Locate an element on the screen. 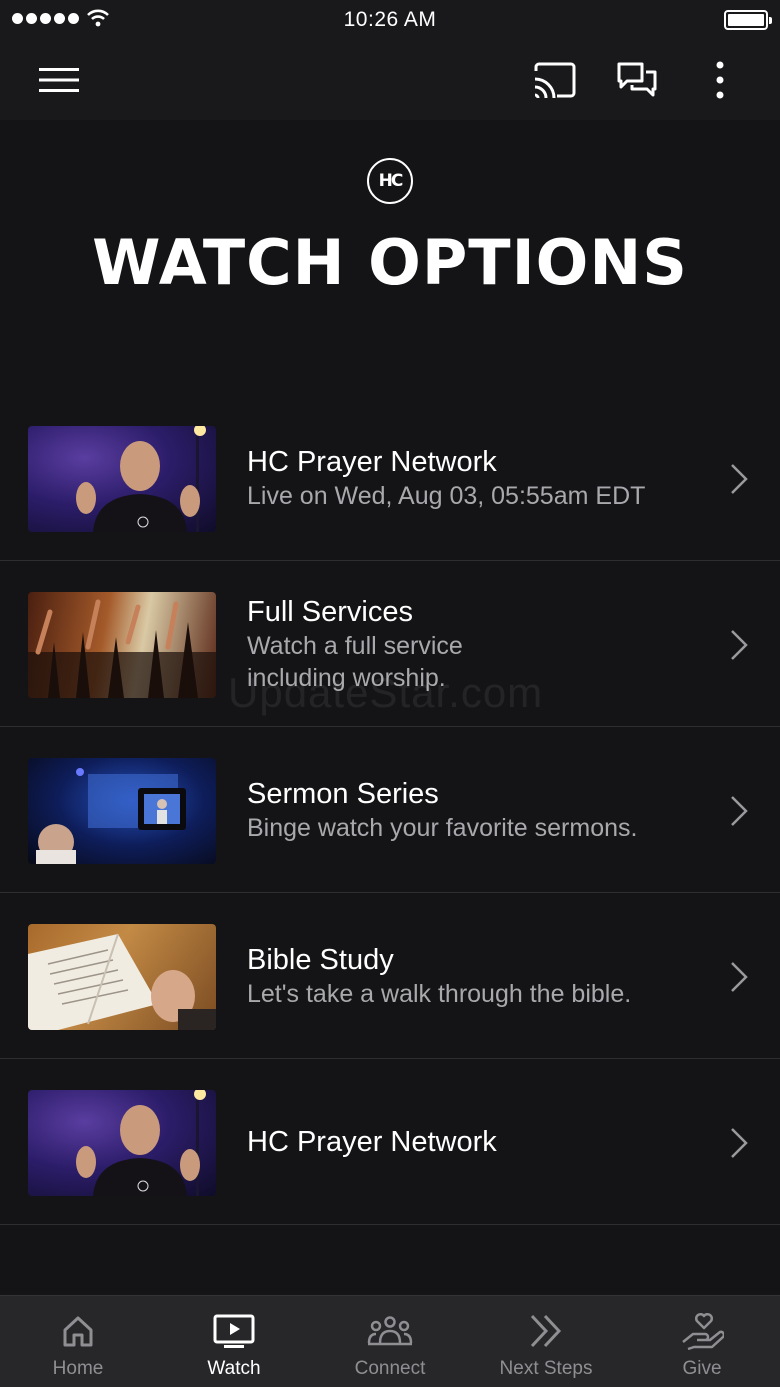 The width and height of the screenshot is (780, 1387). tab-next-steps: Next Steps is located at coordinates (546, 1341).